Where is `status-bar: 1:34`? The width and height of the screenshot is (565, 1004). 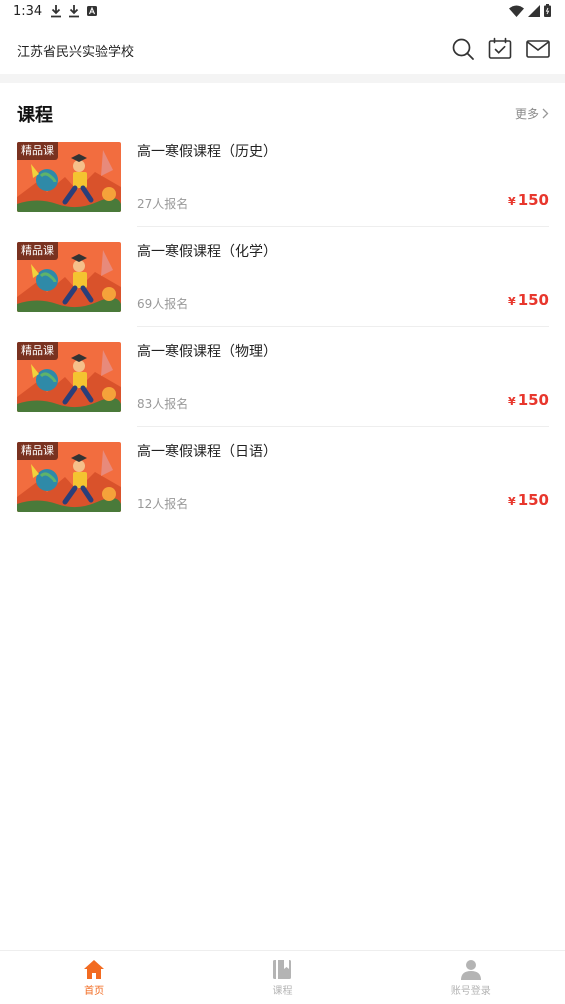
status-bar: 1:34 is located at coordinates (282, 12).